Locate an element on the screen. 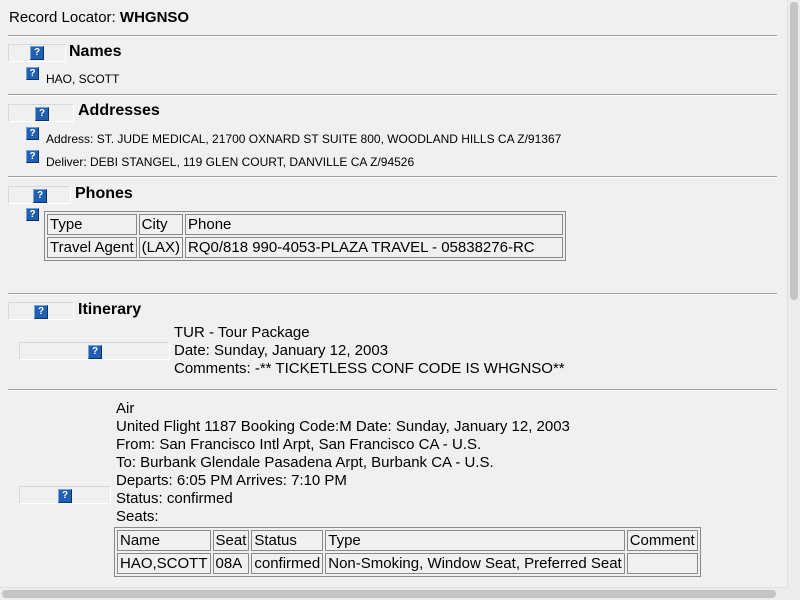  segment-type: Air is located at coordinates (125, 408).